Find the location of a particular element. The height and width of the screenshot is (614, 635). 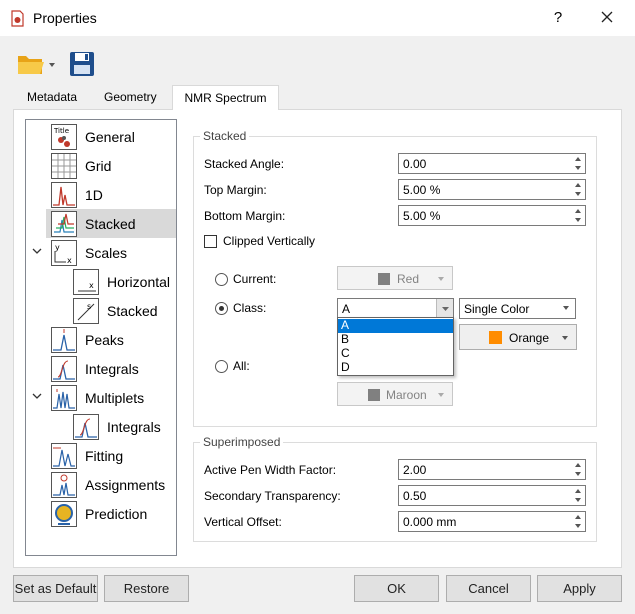

multiplet-integrals-icon is located at coordinates (86, 426).